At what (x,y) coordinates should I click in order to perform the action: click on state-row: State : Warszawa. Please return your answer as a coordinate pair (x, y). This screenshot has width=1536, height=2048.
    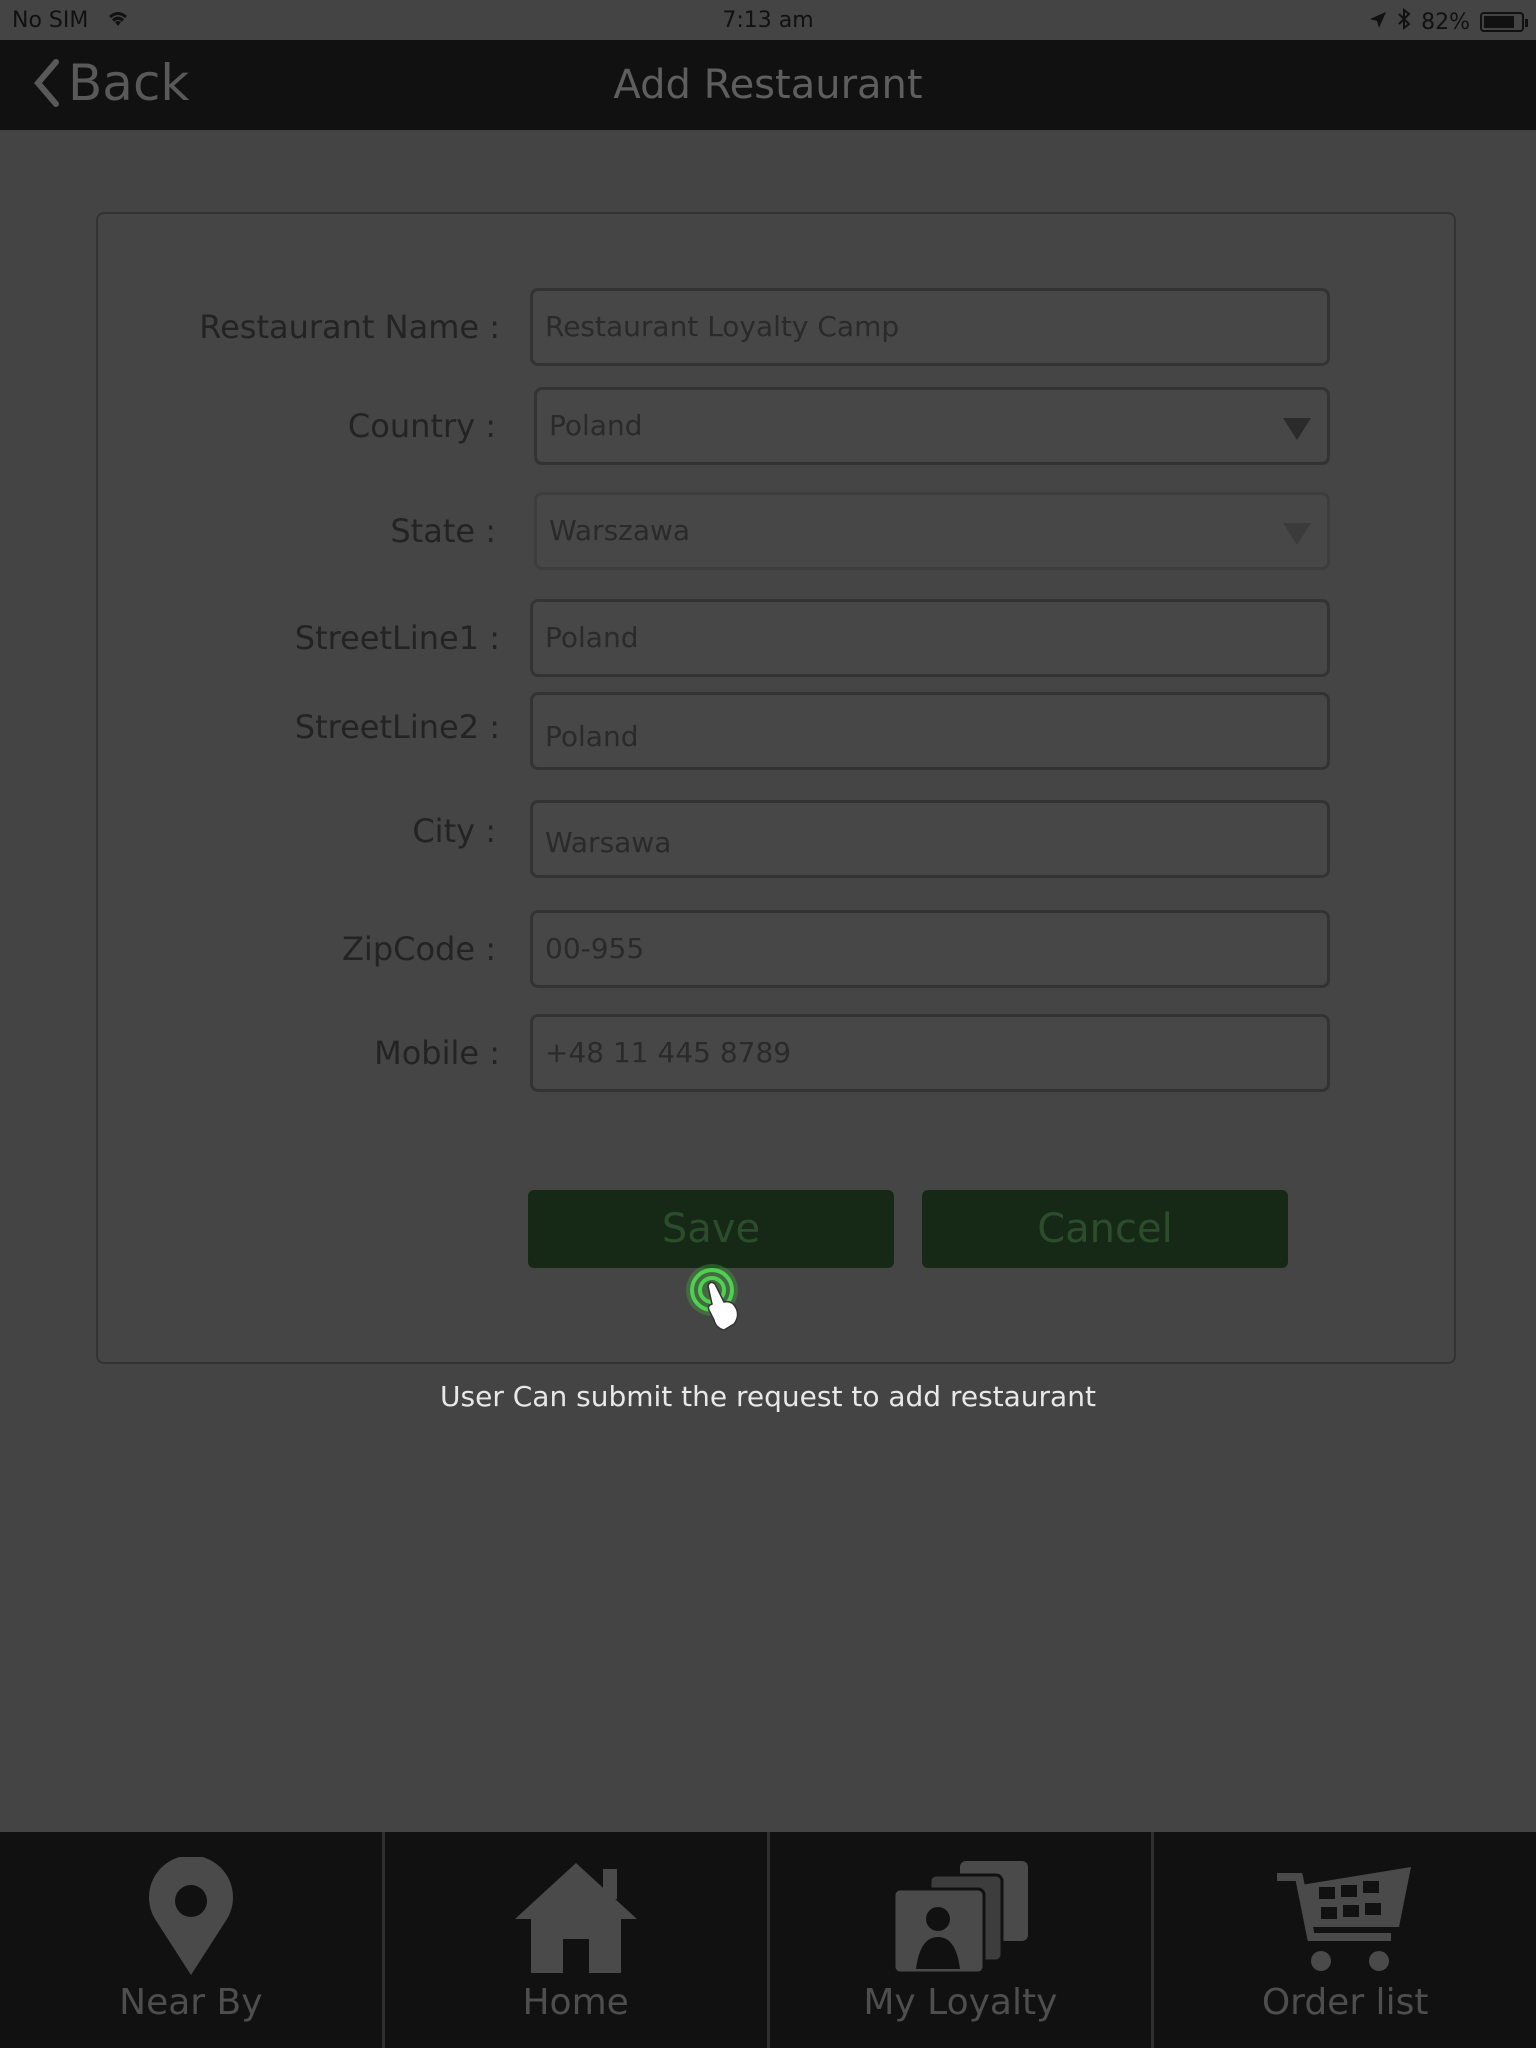
    Looking at the image, I should click on (778, 531).